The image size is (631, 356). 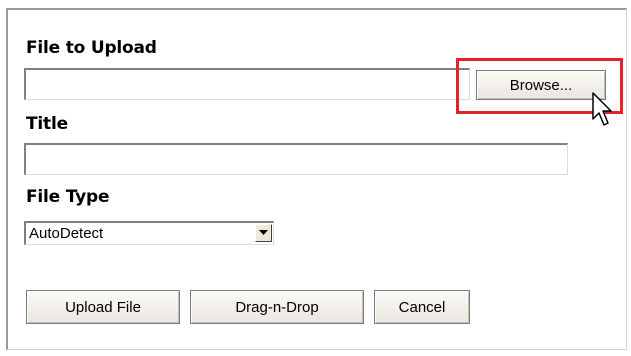 What do you see at coordinates (103, 307) in the screenshot?
I see `upload-file-button: Upload File` at bounding box center [103, 307].